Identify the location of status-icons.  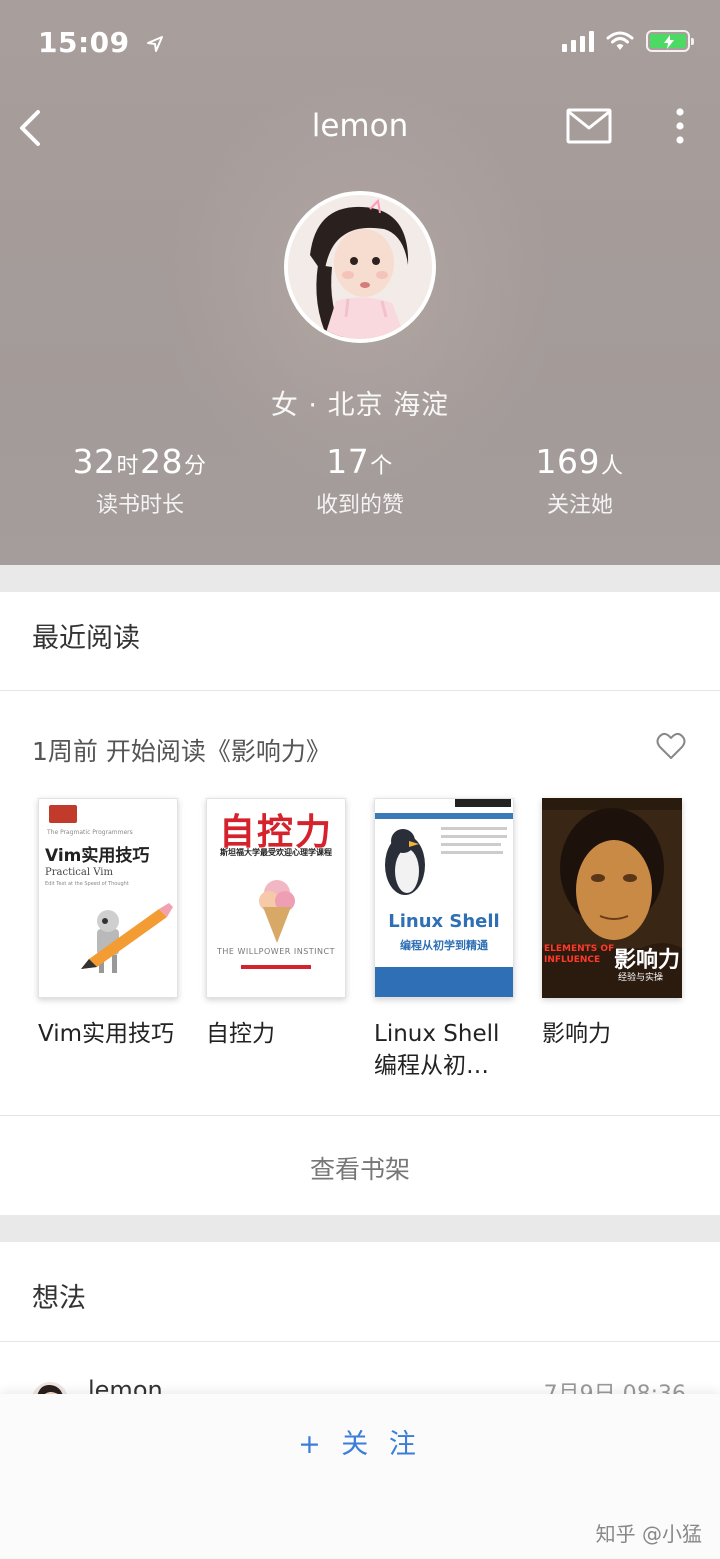
(628, 41).